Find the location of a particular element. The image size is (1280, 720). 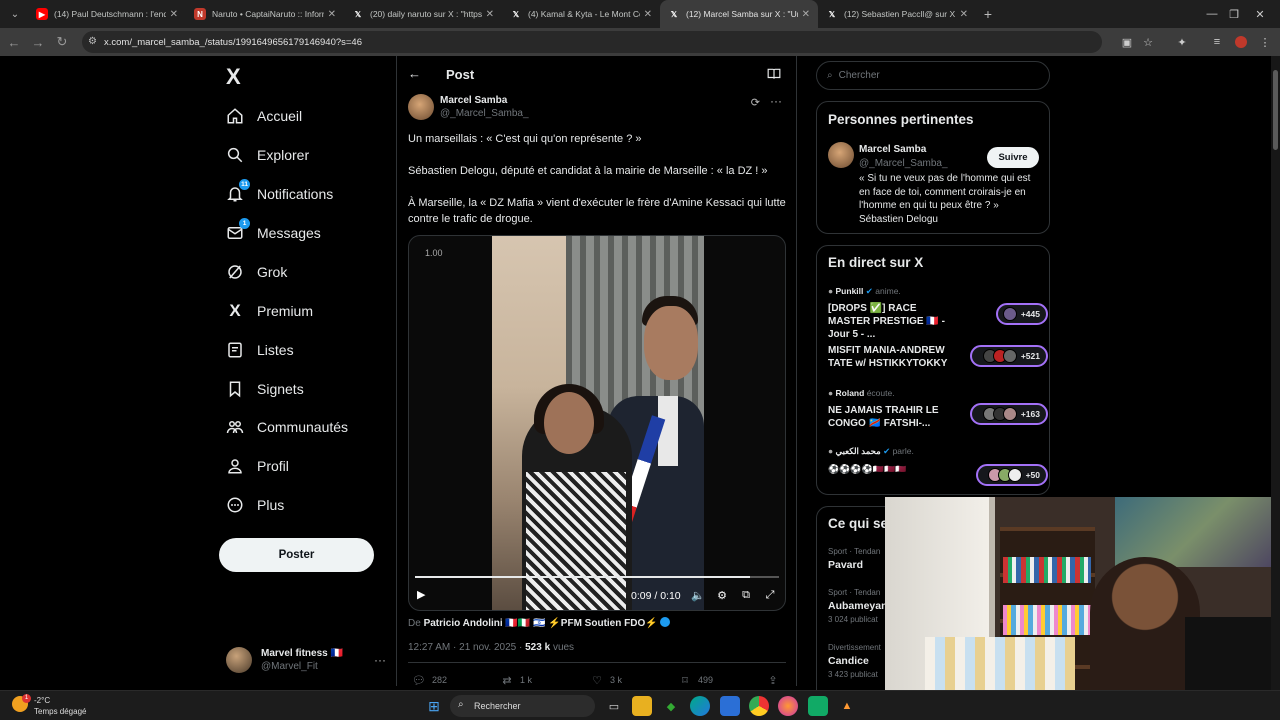

volume-icon: 🔈 is located at coordinates (698, 595).